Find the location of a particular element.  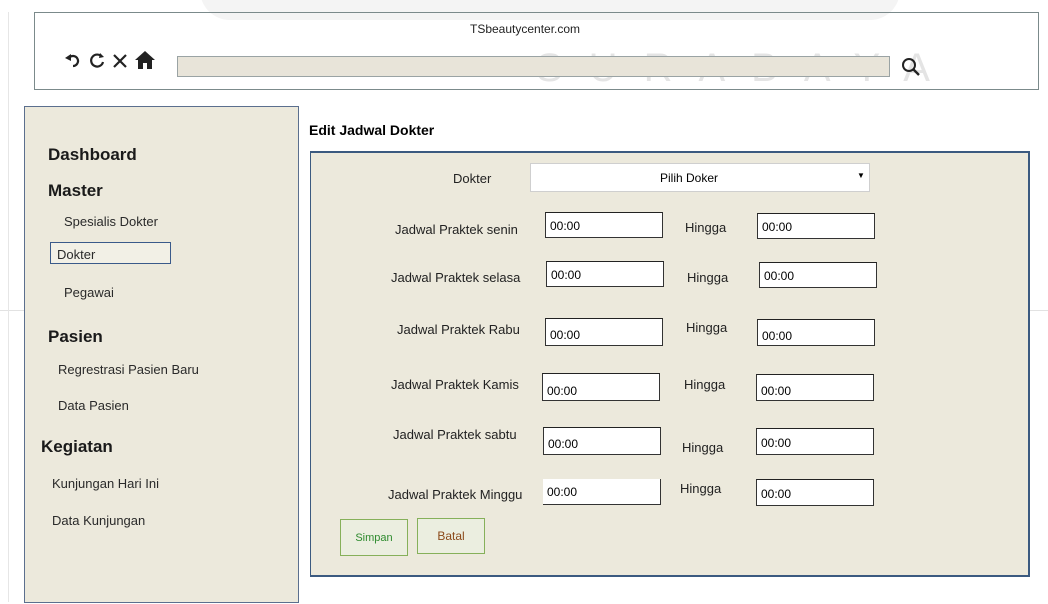

dokter-select-value: Pilih Doker is located at coordinates (689, 178).